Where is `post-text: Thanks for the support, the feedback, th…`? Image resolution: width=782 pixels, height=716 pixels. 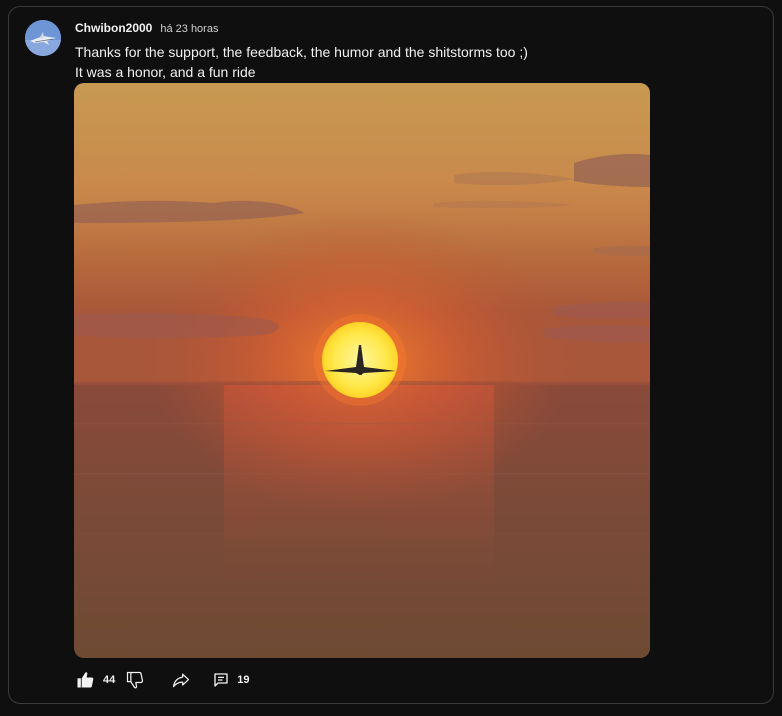 post-text: Thanks for the support, the feedback, th… is located at coordinates (301, 62).